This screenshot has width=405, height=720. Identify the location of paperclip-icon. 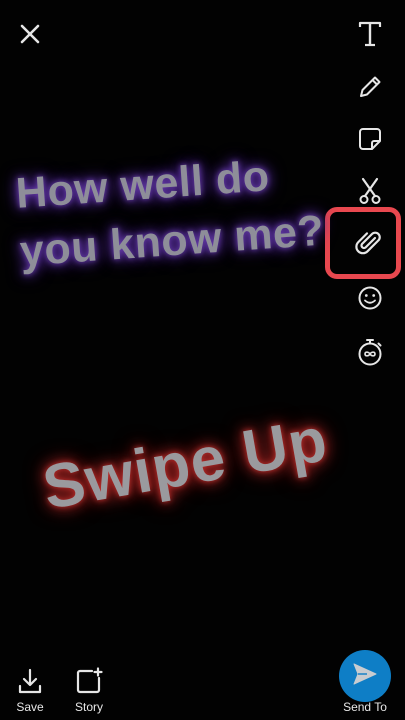
(369, 243).